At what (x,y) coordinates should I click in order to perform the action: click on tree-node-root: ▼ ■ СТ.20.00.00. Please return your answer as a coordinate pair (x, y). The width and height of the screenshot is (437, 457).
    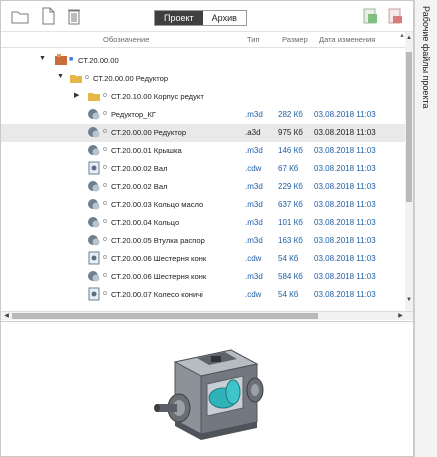
    Looking at the image, I should click on (203, 61).